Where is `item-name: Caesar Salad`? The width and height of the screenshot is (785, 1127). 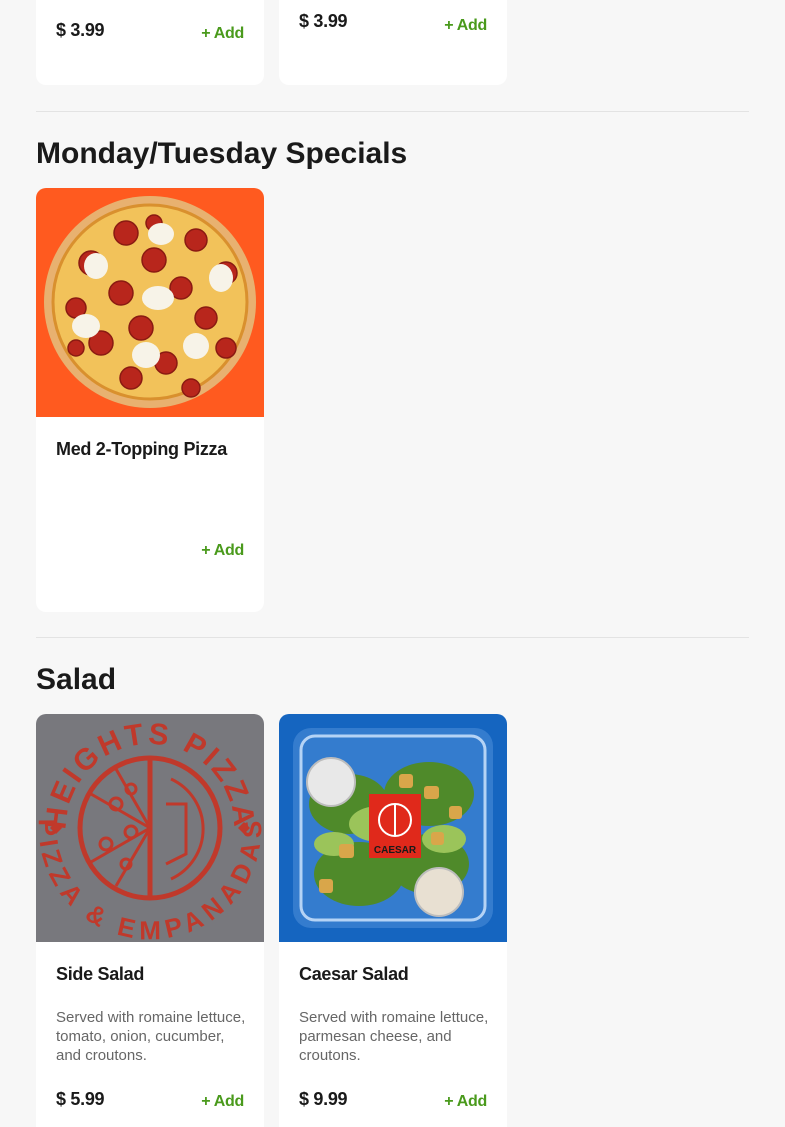
item-name: Caesar Salad is located at coordinates (354, 974).